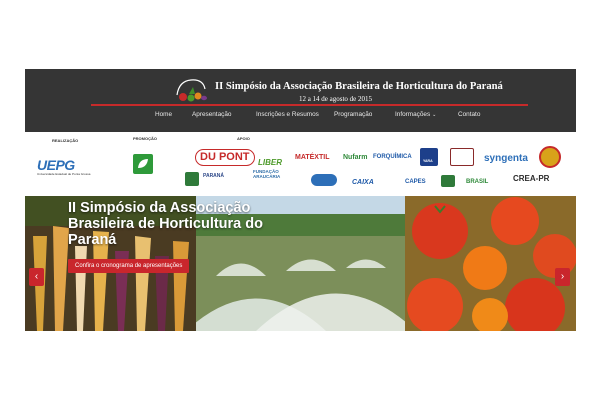  What do you see at coordinates (477, 182) in the screenshot?
I see `brasil-logo: BRASIL` at bounding box center [477, 182].